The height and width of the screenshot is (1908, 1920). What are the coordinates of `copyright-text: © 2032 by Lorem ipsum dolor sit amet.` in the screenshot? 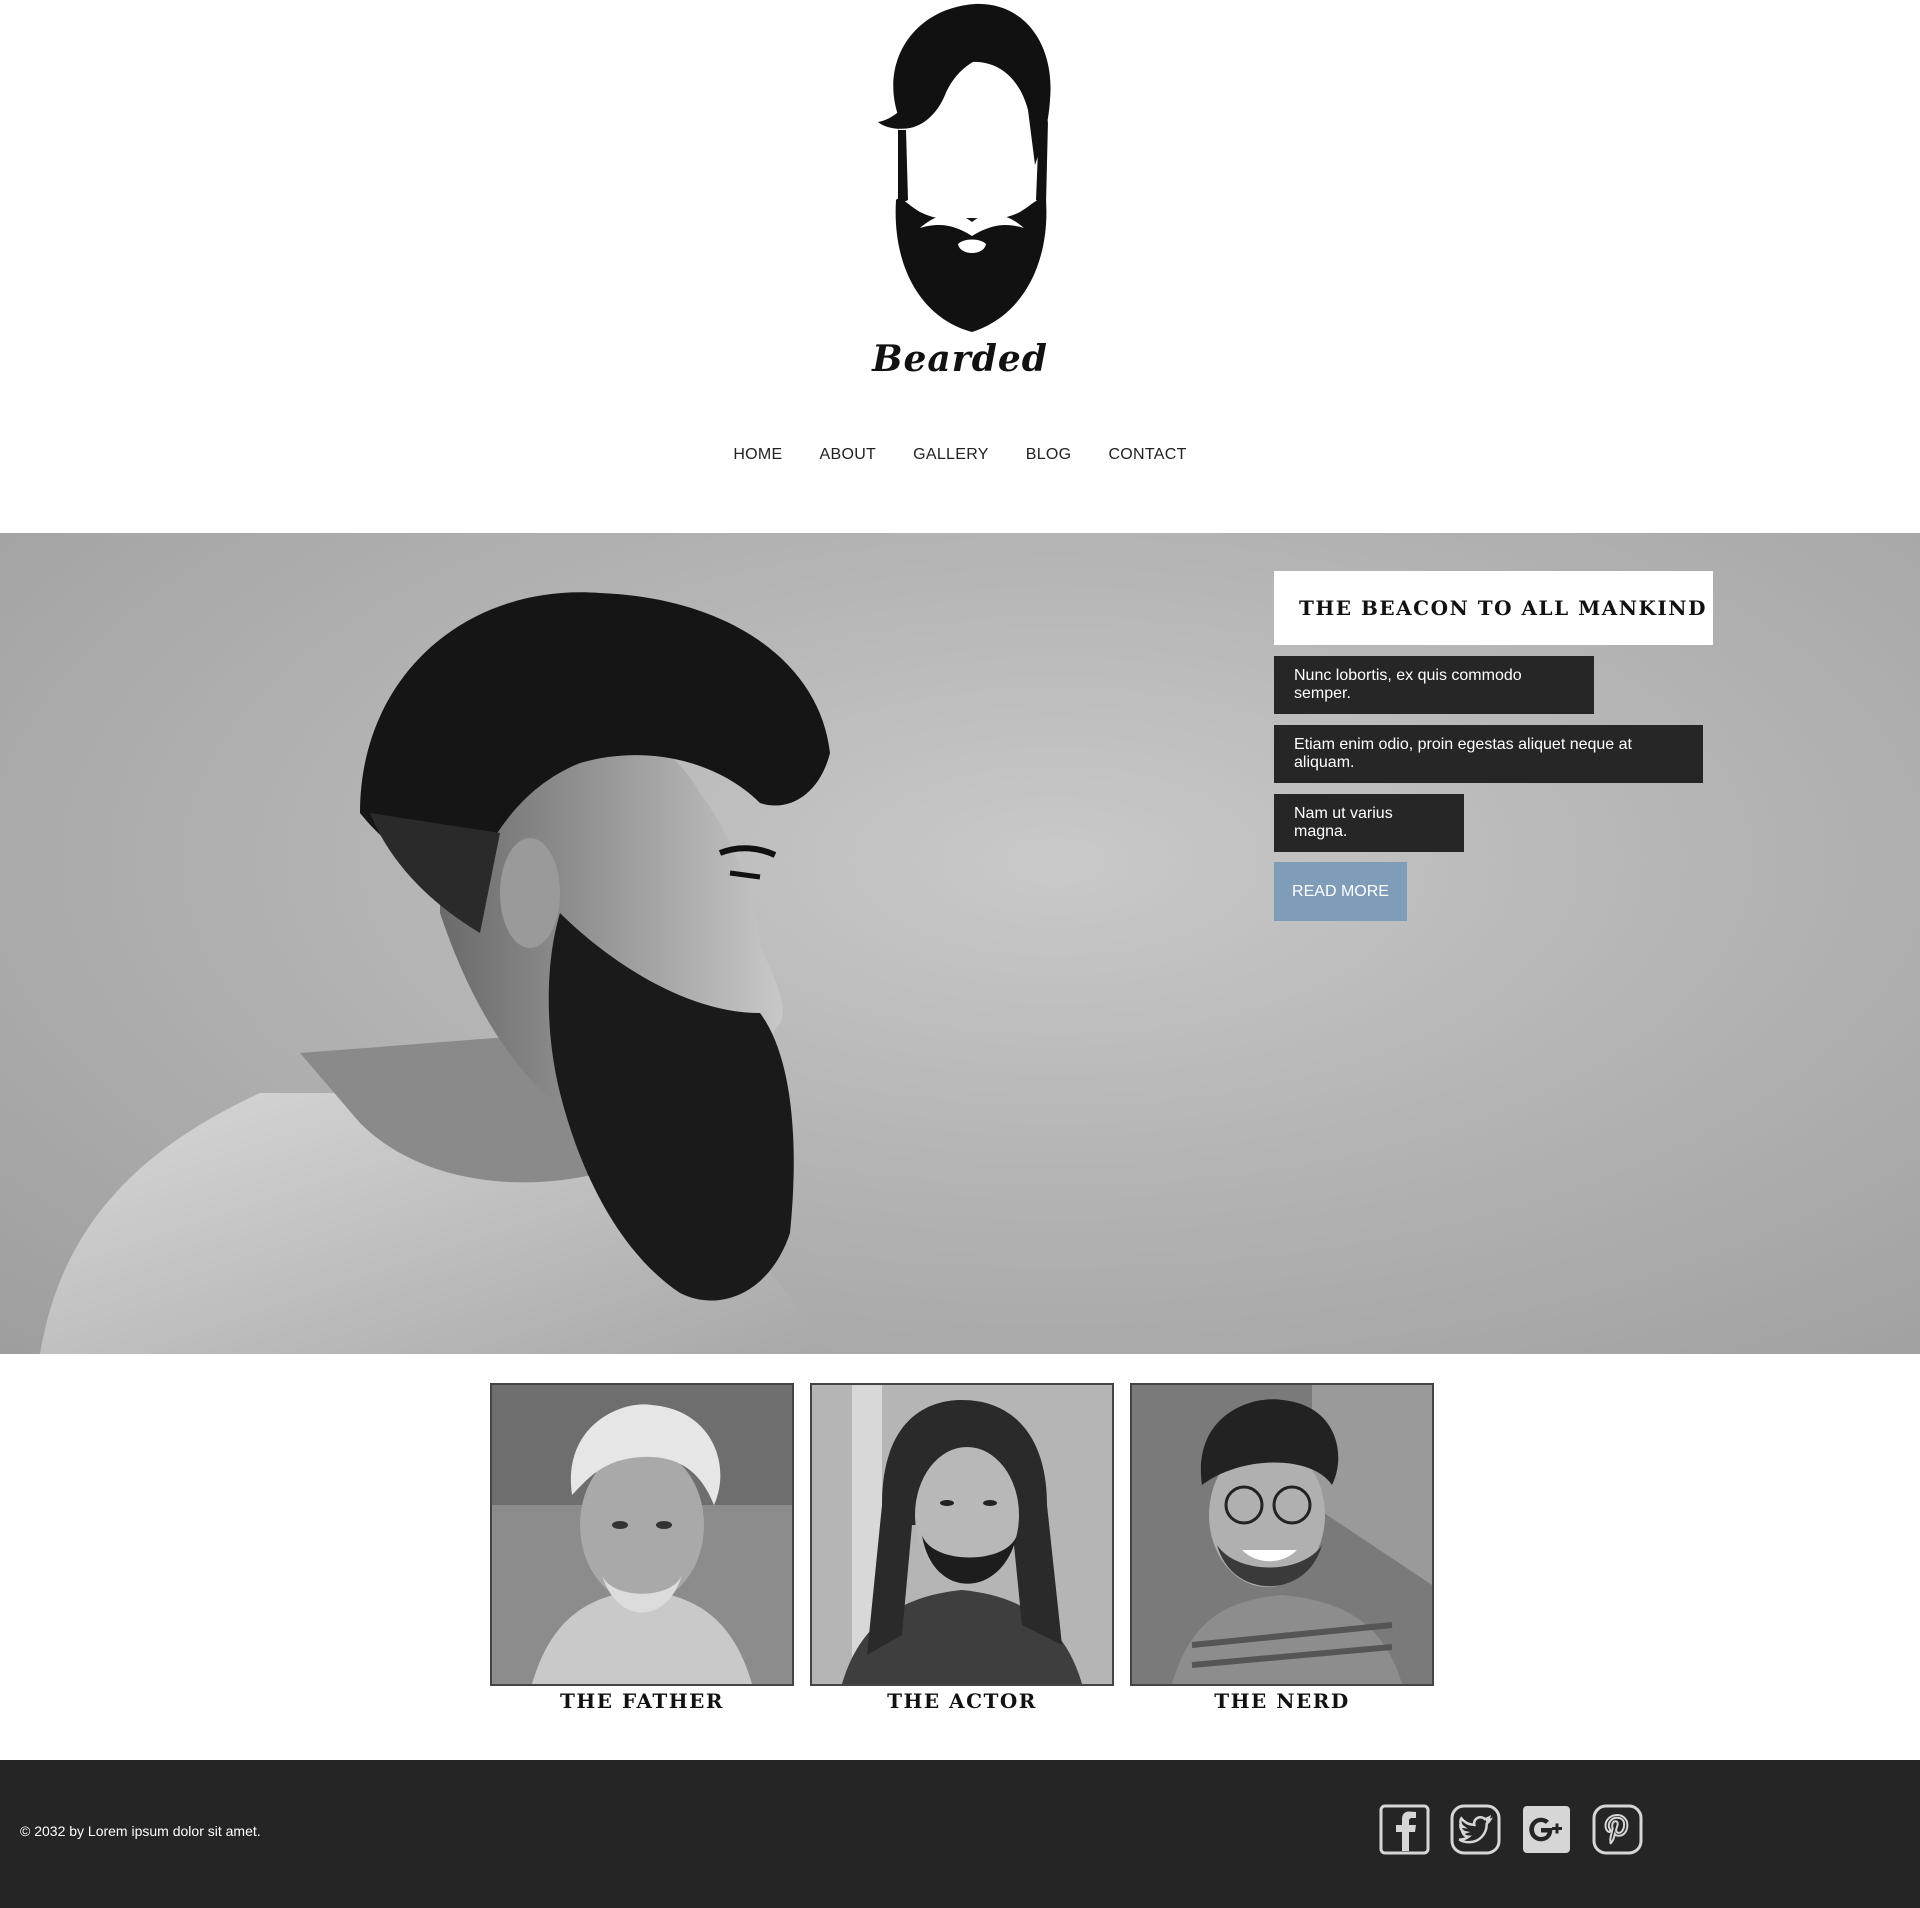 It's located at (140, 1831).